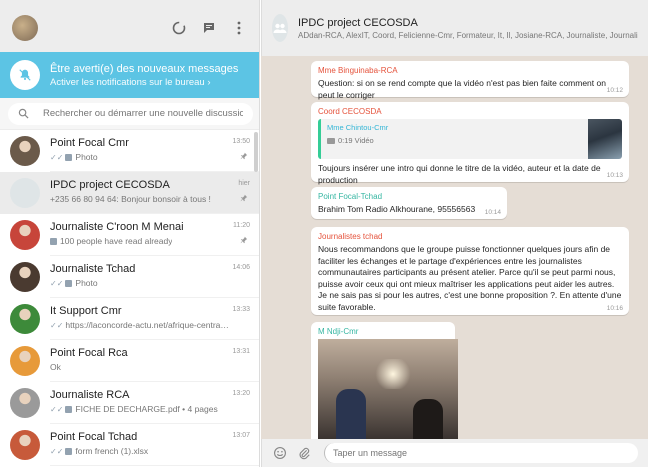 The height and width of the screenshot is (467, 648). Describe the element at coordinates (241, 435) in the screenshot. I see `chat-time: 13:07` at that location.